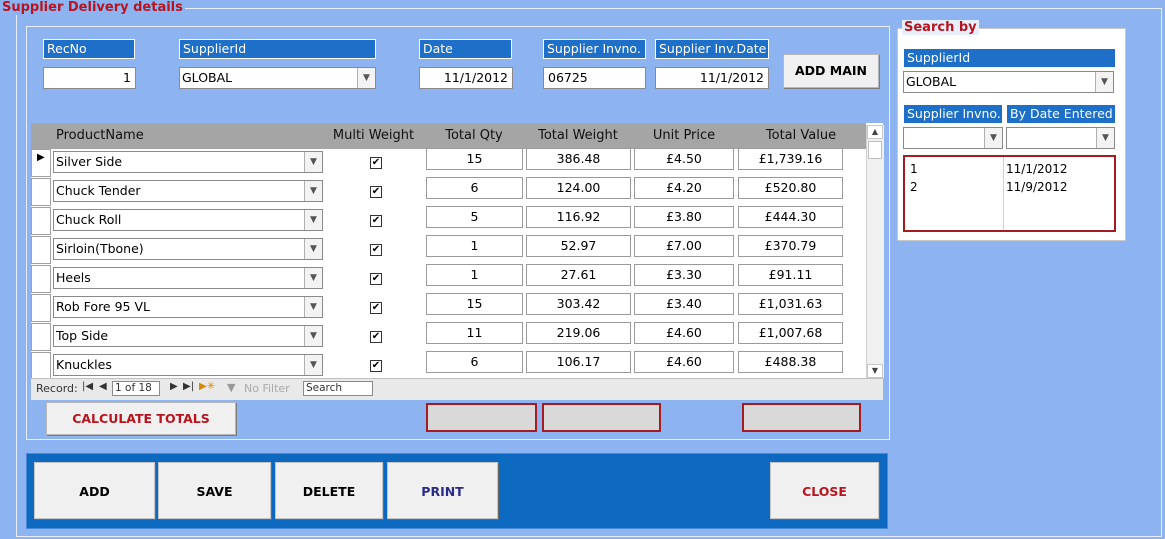 This screenshot has height=539, width=1165. What do you see at coordinates (578, 333) in the screenshot?
I see `total-weight-cell: 219.06` at bounding box center [578, 333].